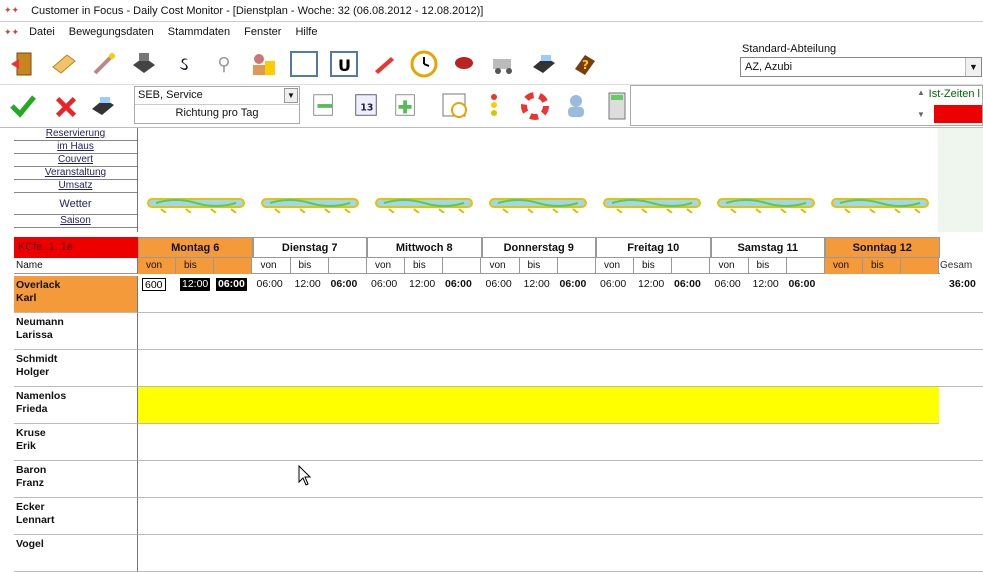 The height and width of the screenshot is (572, 983). I want to click on sum-header, so click(691, 266).